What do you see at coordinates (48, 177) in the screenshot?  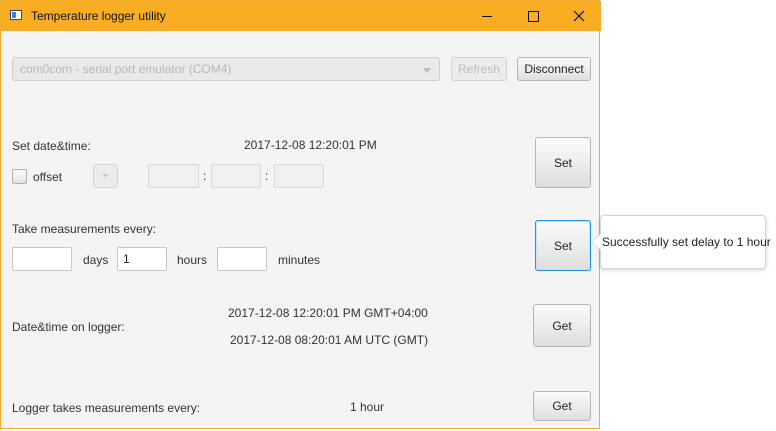 I see `offset-label: offset` at bounding box center [48, 177].